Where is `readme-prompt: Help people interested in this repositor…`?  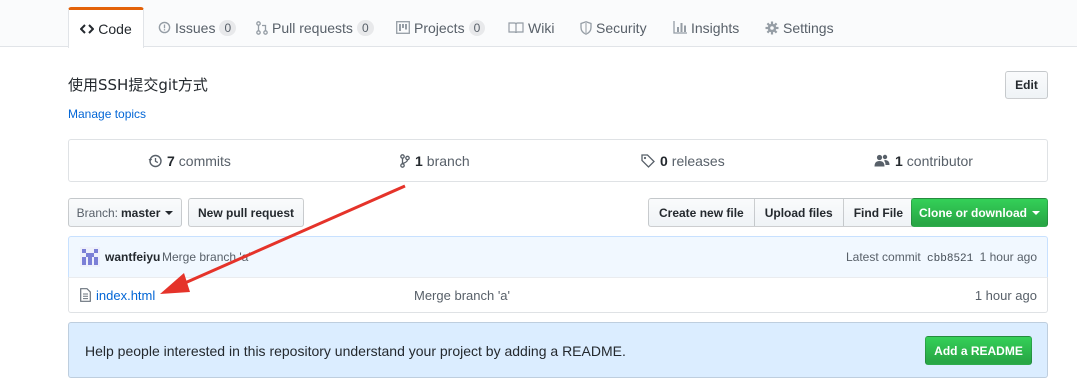
readme-prompt: Help people interested in this repositor… is located at coordinates (558, 350).